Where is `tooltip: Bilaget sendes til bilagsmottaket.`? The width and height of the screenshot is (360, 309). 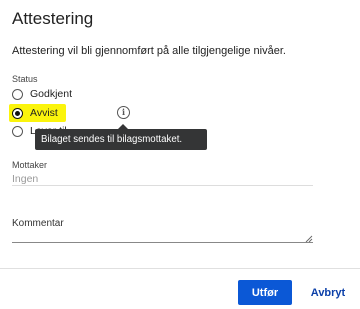 tooltip: Bilaget sendes til bilagsmottaket. is located at coordinates (121, 139).